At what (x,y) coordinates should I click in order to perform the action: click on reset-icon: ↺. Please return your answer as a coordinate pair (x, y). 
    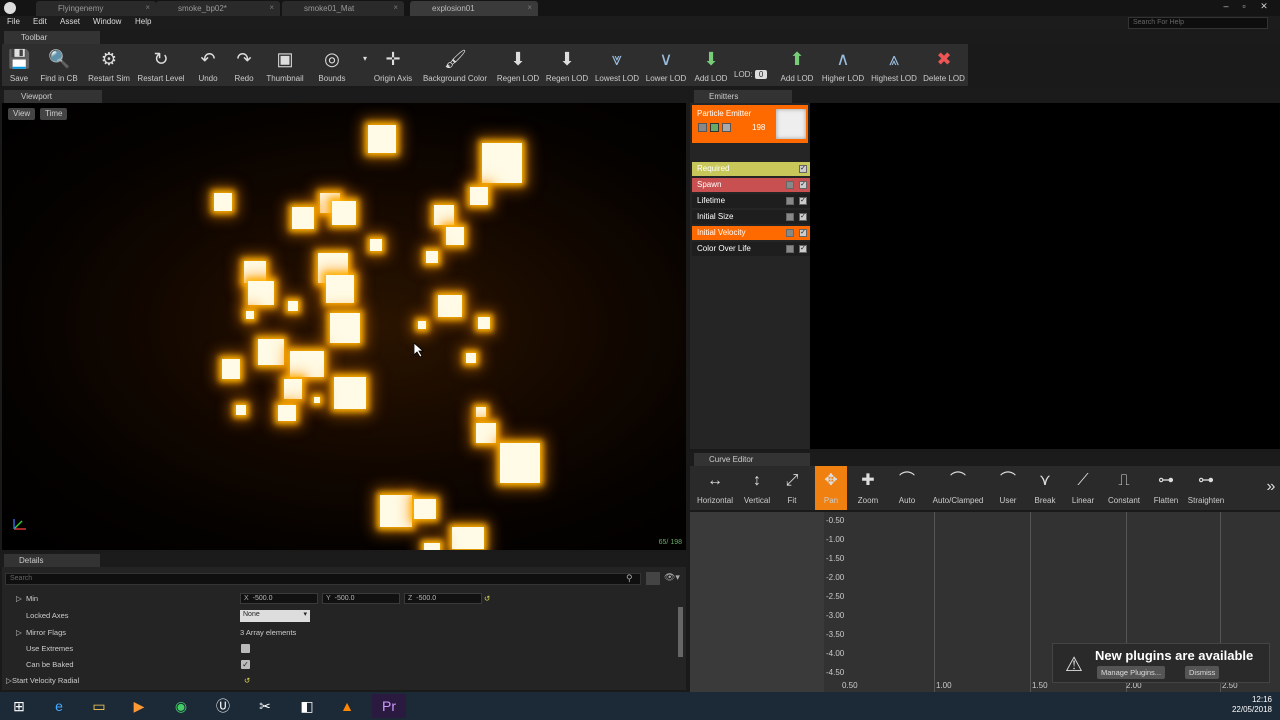
    Looking at the image, I should click on (247, 680).